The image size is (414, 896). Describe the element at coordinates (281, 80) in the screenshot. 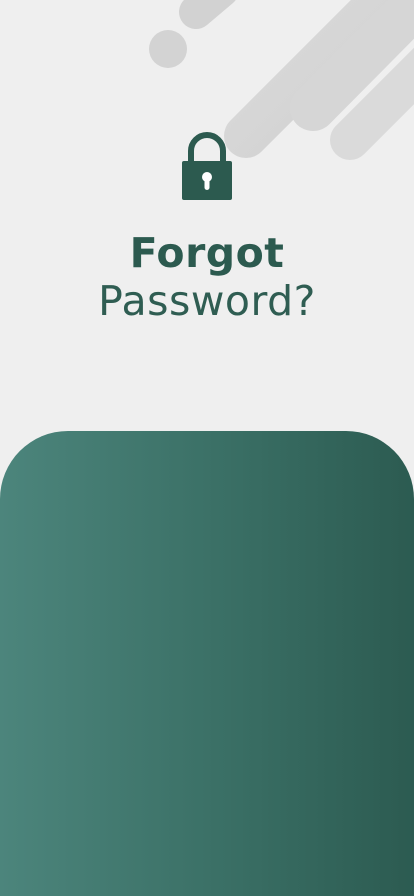

I see `decorative-background-shapes` at that location.